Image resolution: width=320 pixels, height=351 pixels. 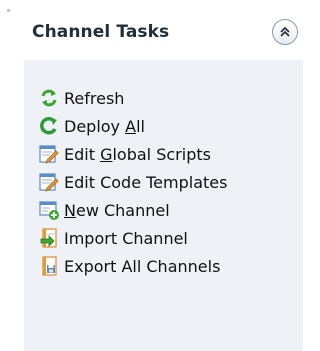 What do you see at coordinates (101, 32) in the screenshot?
I see `task-pane-title: Channel Tasks` at bounding box center [101, 32].